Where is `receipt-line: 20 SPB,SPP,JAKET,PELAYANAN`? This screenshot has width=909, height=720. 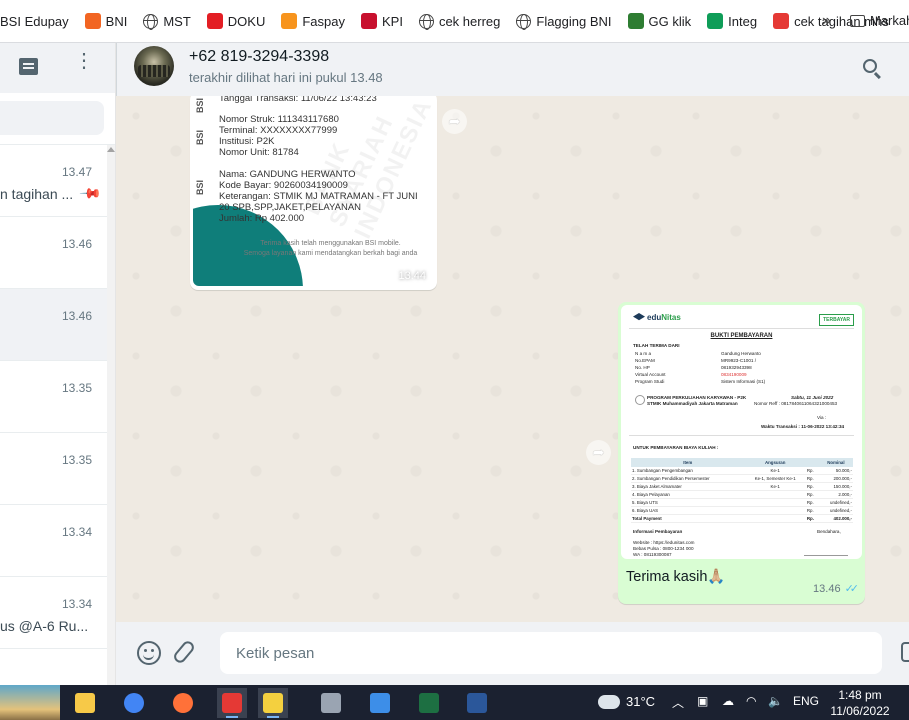 receipt-line: 20 SPB,SPP,JAKET,PELAYANAN is located at coordinates (290, 207).